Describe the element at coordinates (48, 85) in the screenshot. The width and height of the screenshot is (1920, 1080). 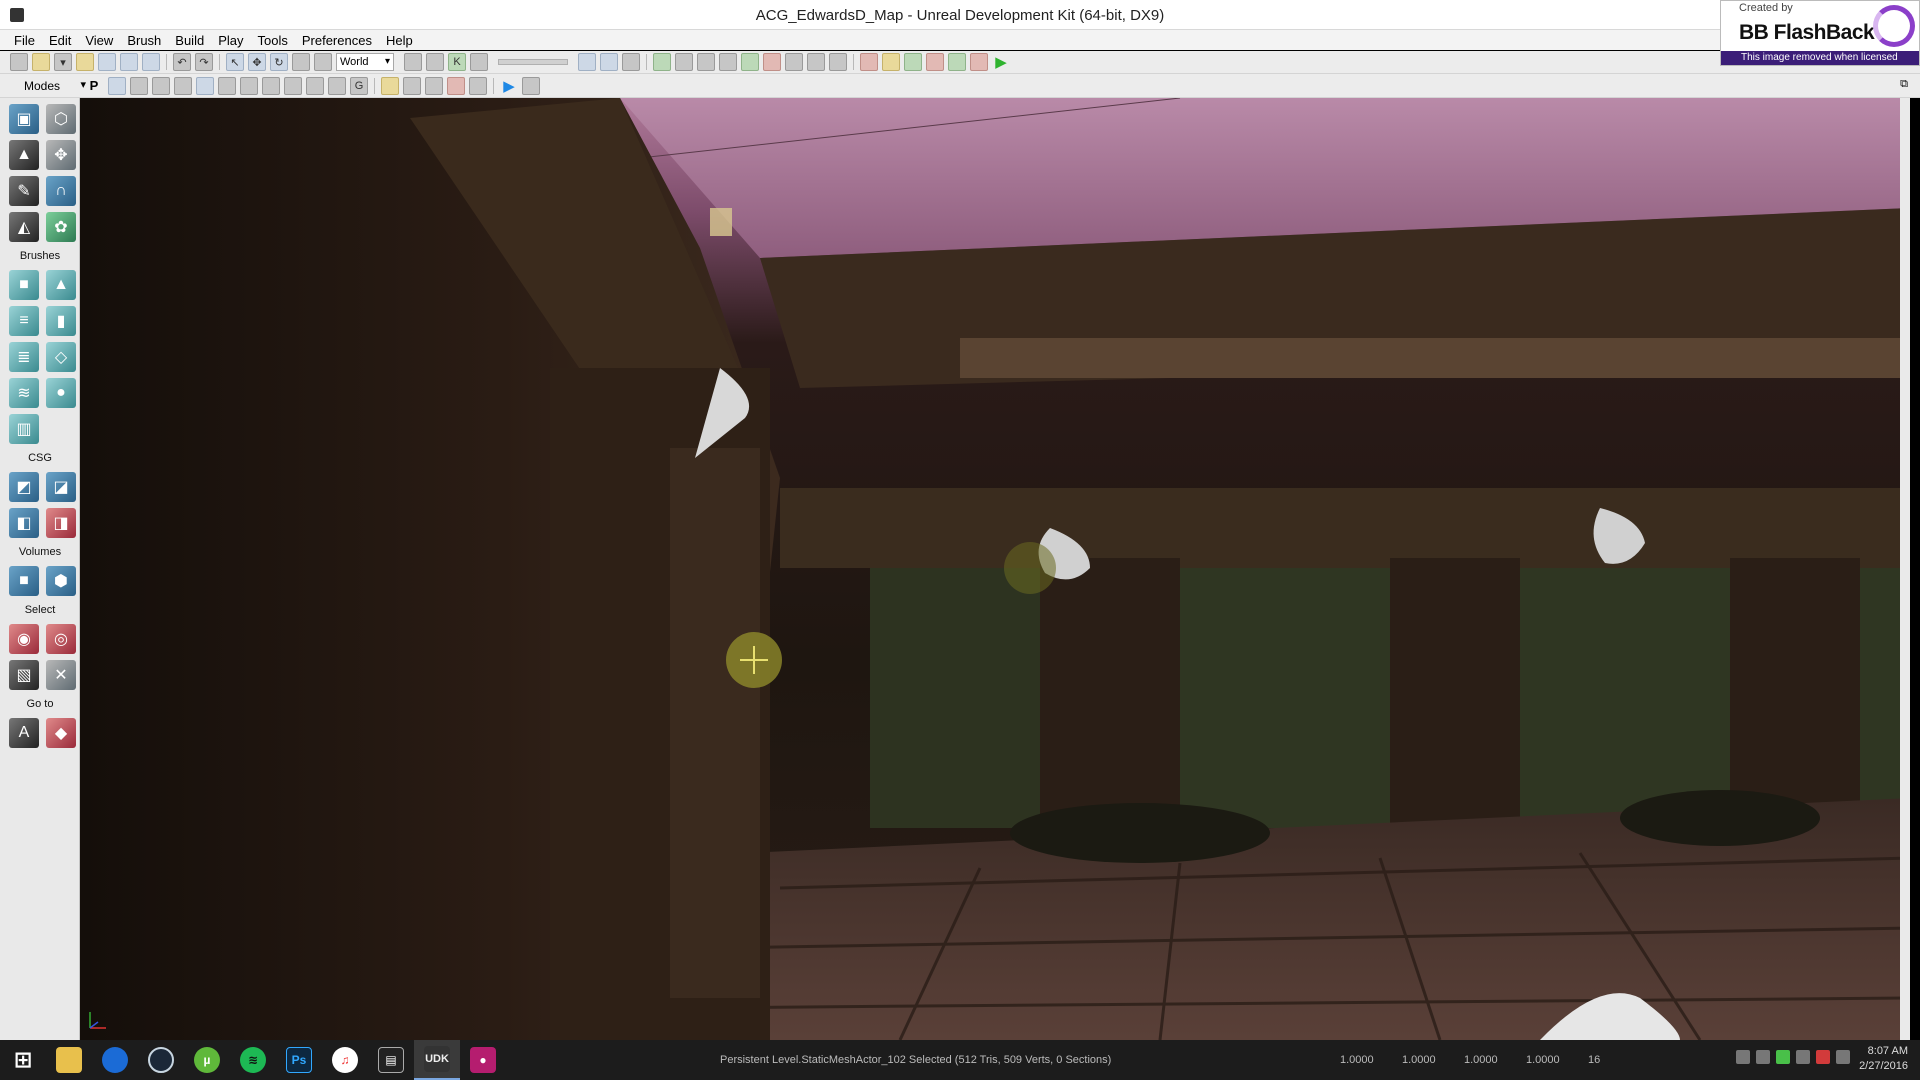
I see `modes-dropdown: Modes` at that location.